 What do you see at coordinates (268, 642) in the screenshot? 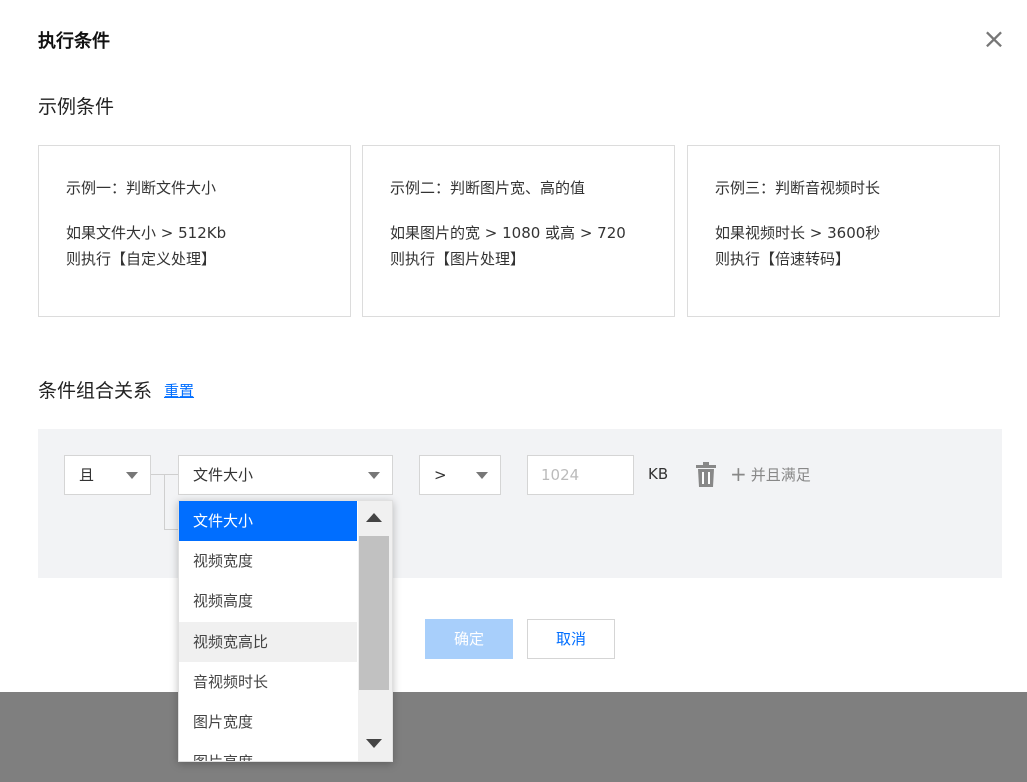
I see `dropdown-option: 视频宽高比` at bounding box center [268, 642].